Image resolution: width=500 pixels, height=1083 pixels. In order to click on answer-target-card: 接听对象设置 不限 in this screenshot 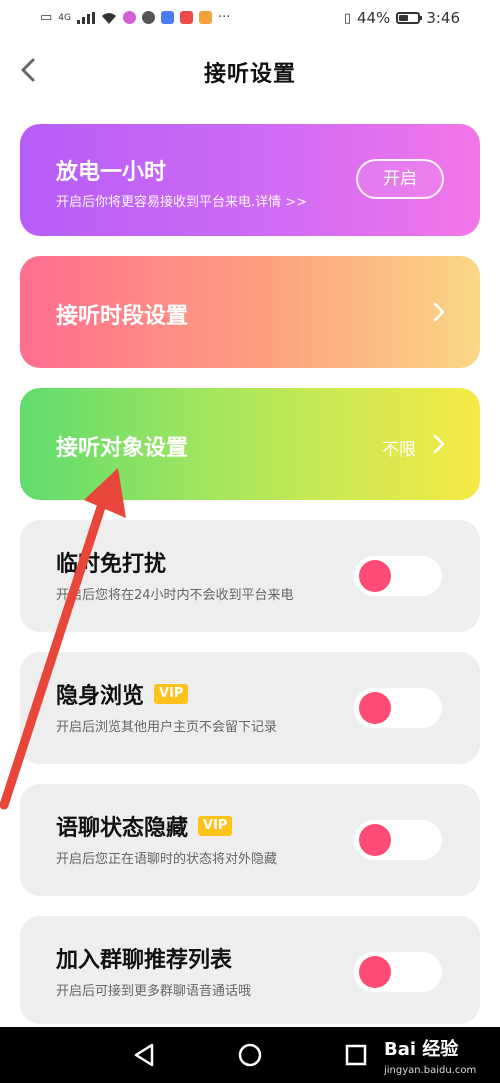, I will do `click(250, 444)`.